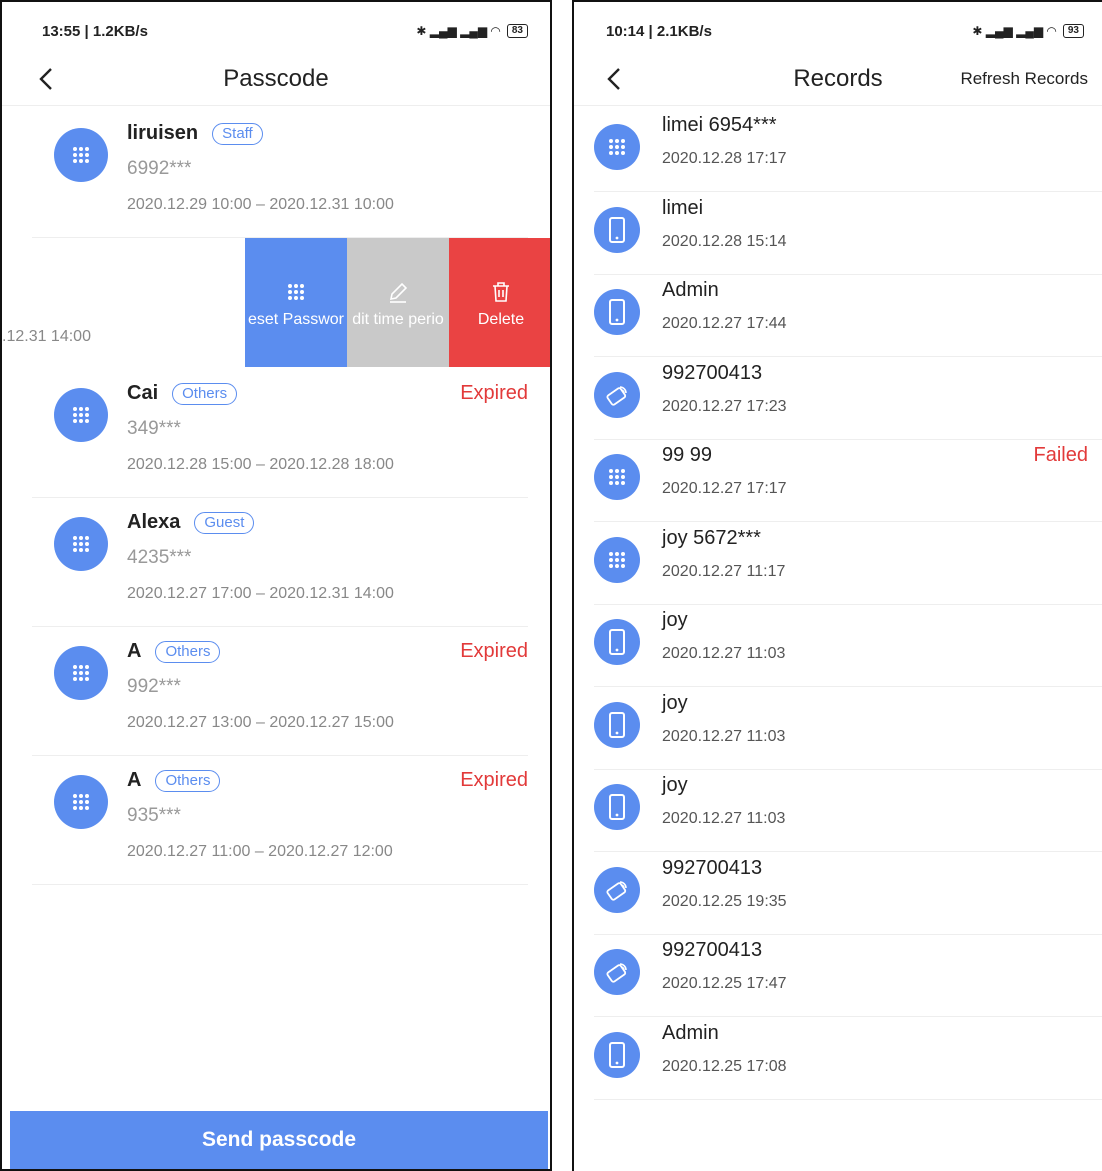 Image resolution: width=1102 pixels, height=1171 pixels. Describe the element at coordinates (224, 522) in the screenshot. I see `role-tag: Guest` at that location.